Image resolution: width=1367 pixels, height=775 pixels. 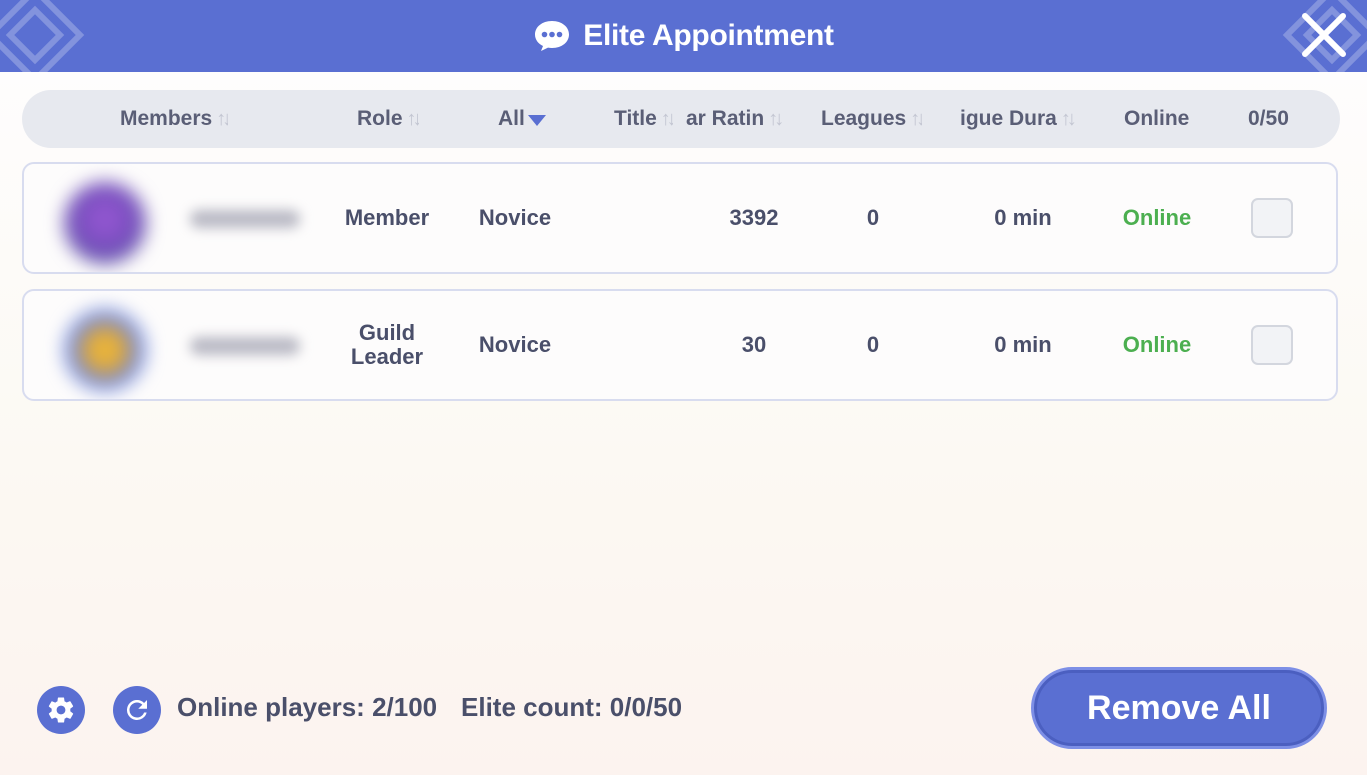 I want to click on column-header-title: Title ↑↓, so click(x=643, y=119).